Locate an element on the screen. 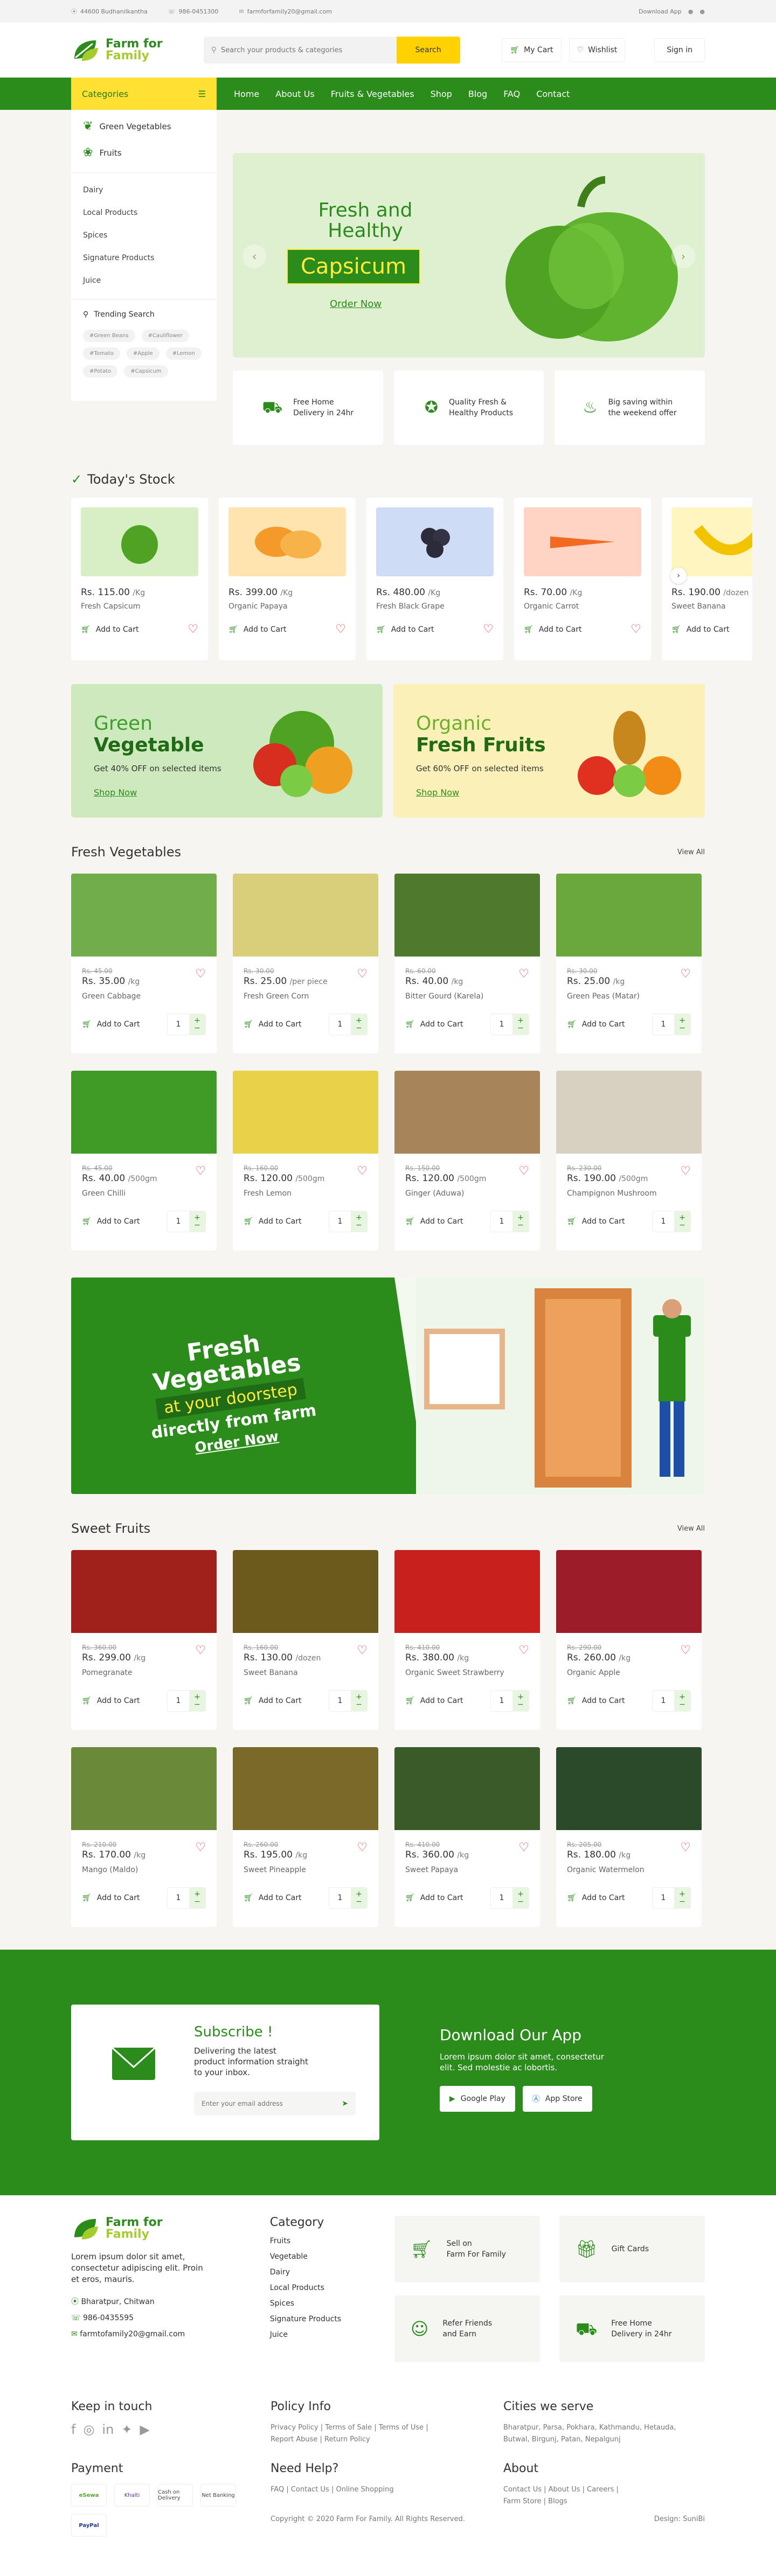 Image resolution: width=776 pixels, height=2576 pixels. trending-tag: #Lemon is located at coordinates (183, 353).